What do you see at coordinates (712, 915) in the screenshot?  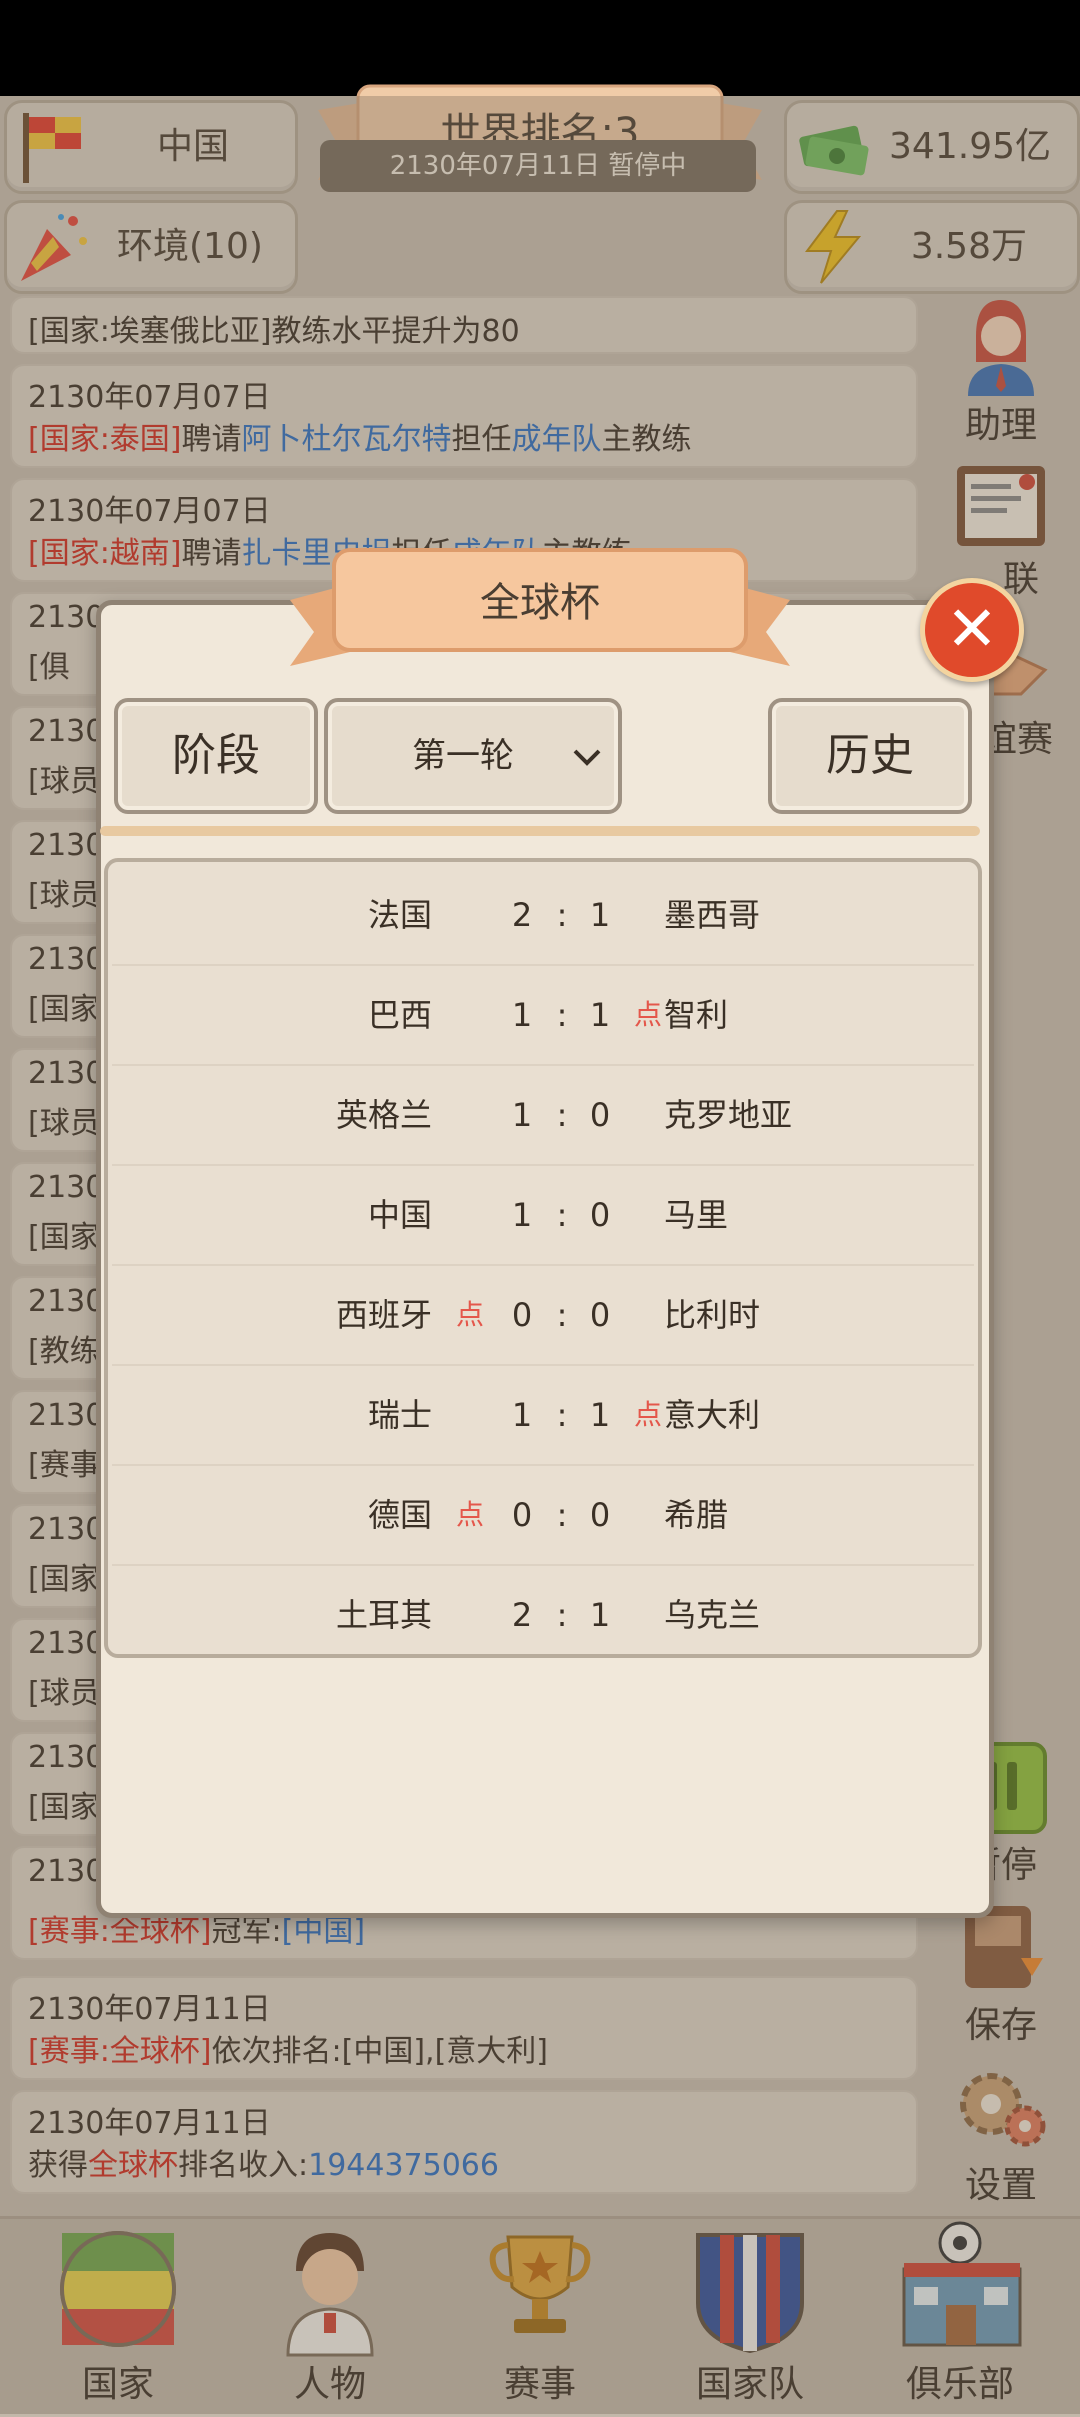 I see `away-team: 墨西哥` at bounding box center [712, 915].